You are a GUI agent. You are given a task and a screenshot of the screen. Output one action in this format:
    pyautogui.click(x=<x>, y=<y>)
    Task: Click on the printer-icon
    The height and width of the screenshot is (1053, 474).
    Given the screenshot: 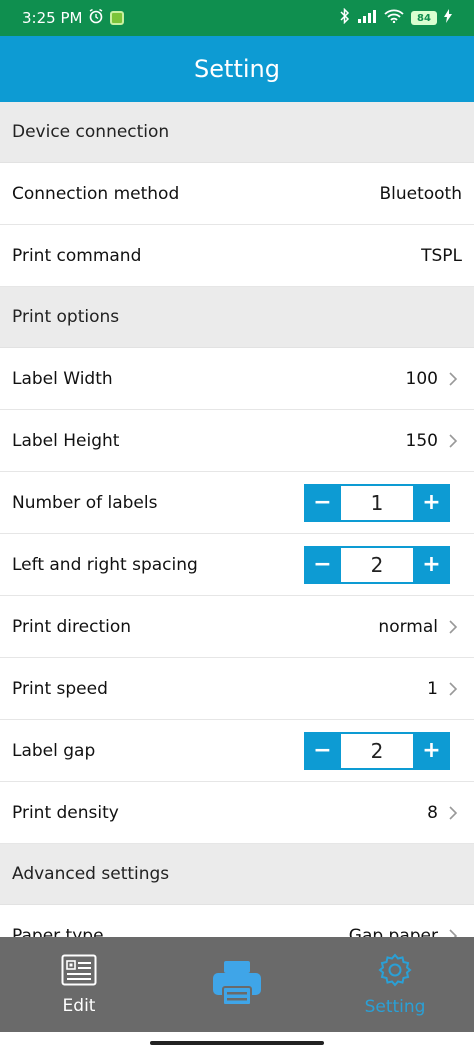 What is the action you would take?
    pyautogui.click(x=237, y=985)
    